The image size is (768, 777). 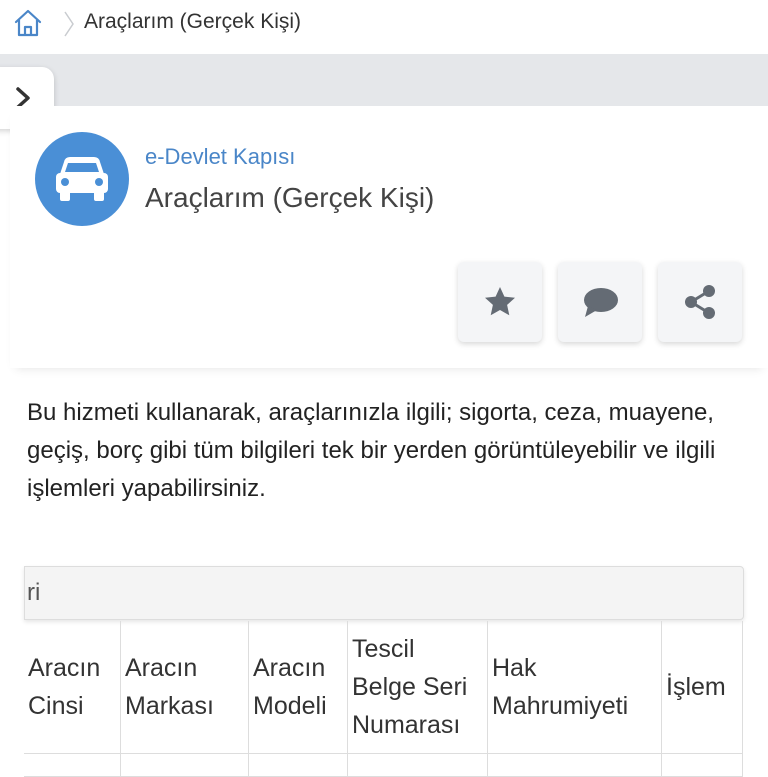 I want to click on table-row, so click(x=383, y=765).